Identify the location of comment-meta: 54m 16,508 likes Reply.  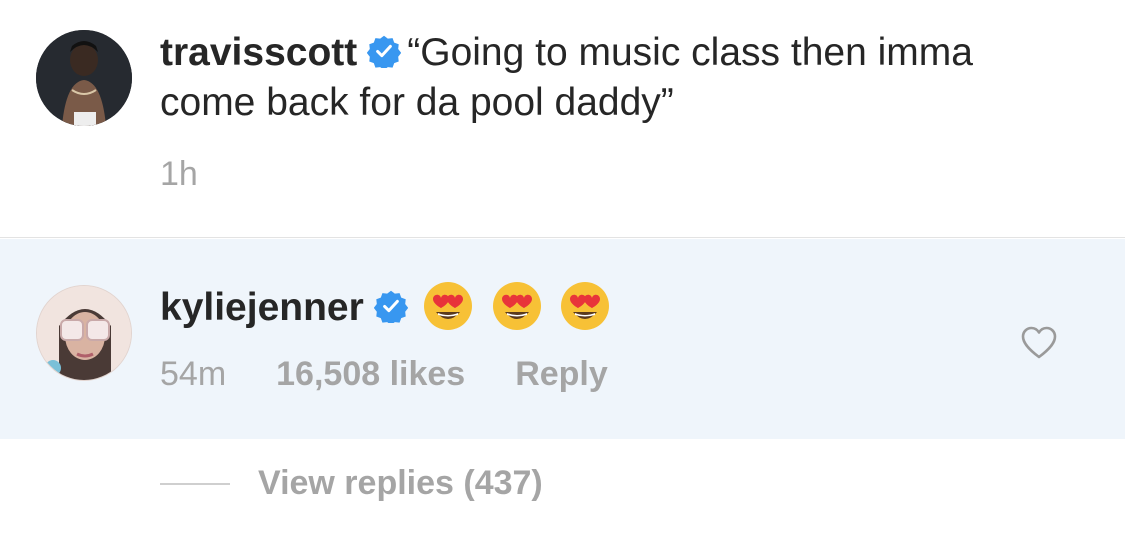
(384, 374).